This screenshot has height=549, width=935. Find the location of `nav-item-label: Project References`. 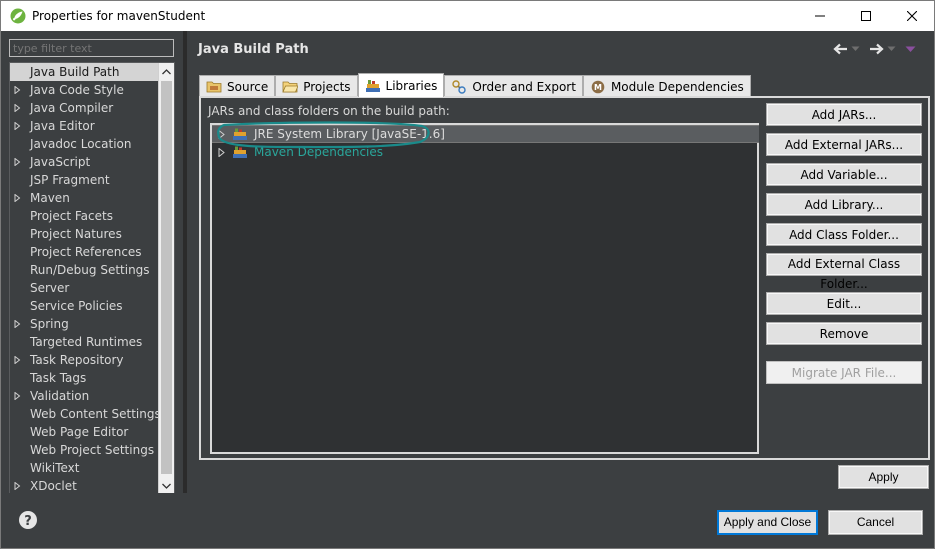

nav-item-label: Project References is located at coordinates (86, 252).